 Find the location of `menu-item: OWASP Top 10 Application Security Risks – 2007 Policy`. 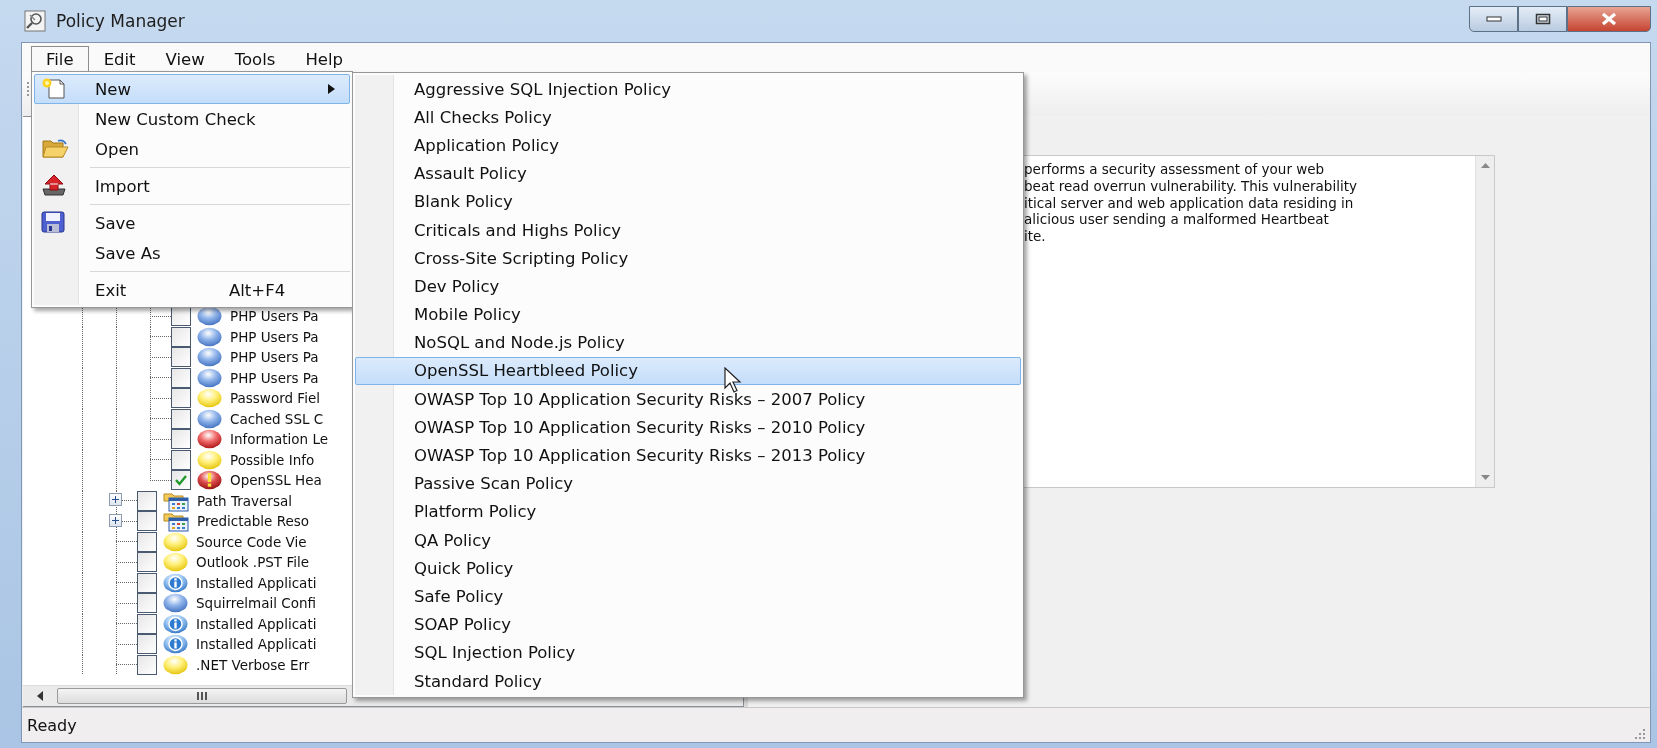

menu-item: OWASP Top 10 Application Security Risks – 2007 Policy is located at coordinates (688, 399).